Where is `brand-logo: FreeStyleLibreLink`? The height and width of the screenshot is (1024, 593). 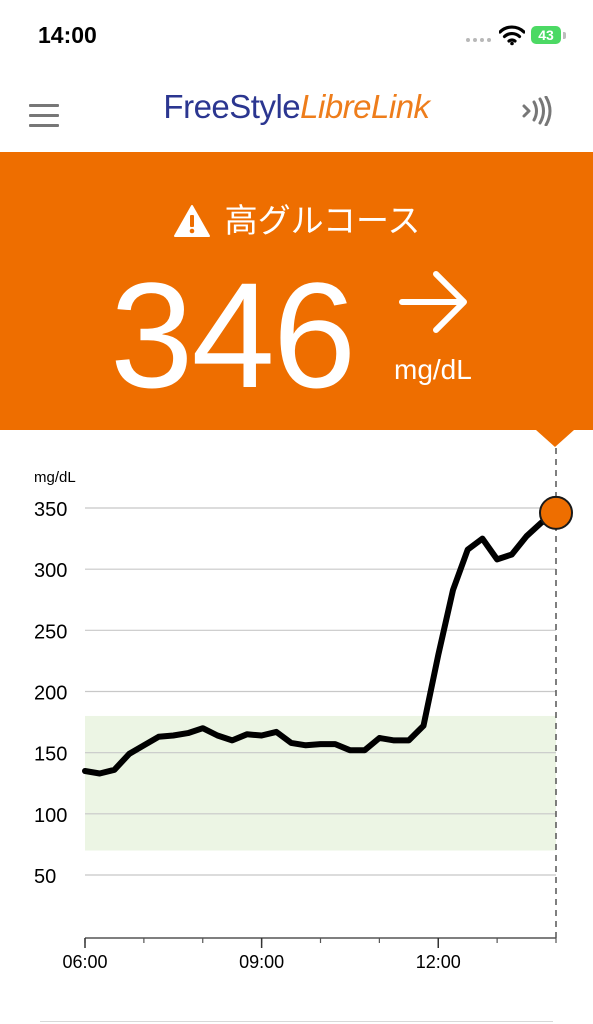 brand-logo: FreeStyleLibreLink is located at coordinates (296, 107).